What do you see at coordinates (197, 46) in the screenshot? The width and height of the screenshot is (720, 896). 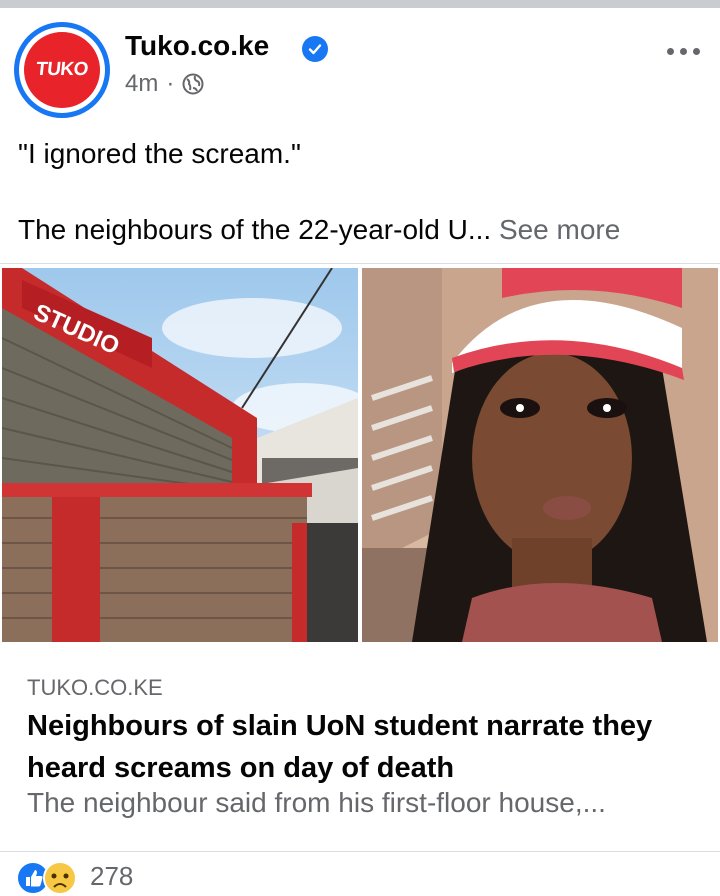 I see `page-name-link: Tuko.co.ke` at bounding box center [197, 46].